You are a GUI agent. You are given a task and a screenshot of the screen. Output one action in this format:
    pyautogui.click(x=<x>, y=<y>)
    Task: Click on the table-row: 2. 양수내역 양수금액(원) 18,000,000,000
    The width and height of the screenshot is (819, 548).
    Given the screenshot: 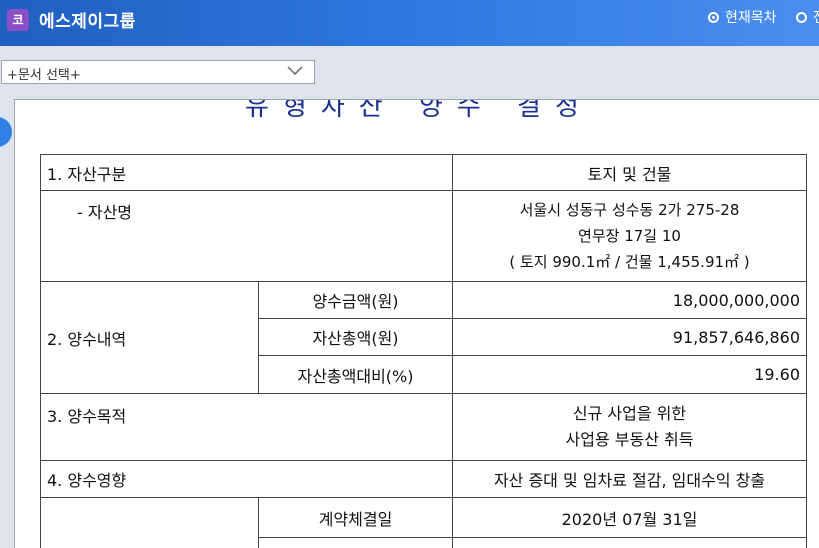 What is the action you would take?
    pyautogui.click(x=424, y=300)
    